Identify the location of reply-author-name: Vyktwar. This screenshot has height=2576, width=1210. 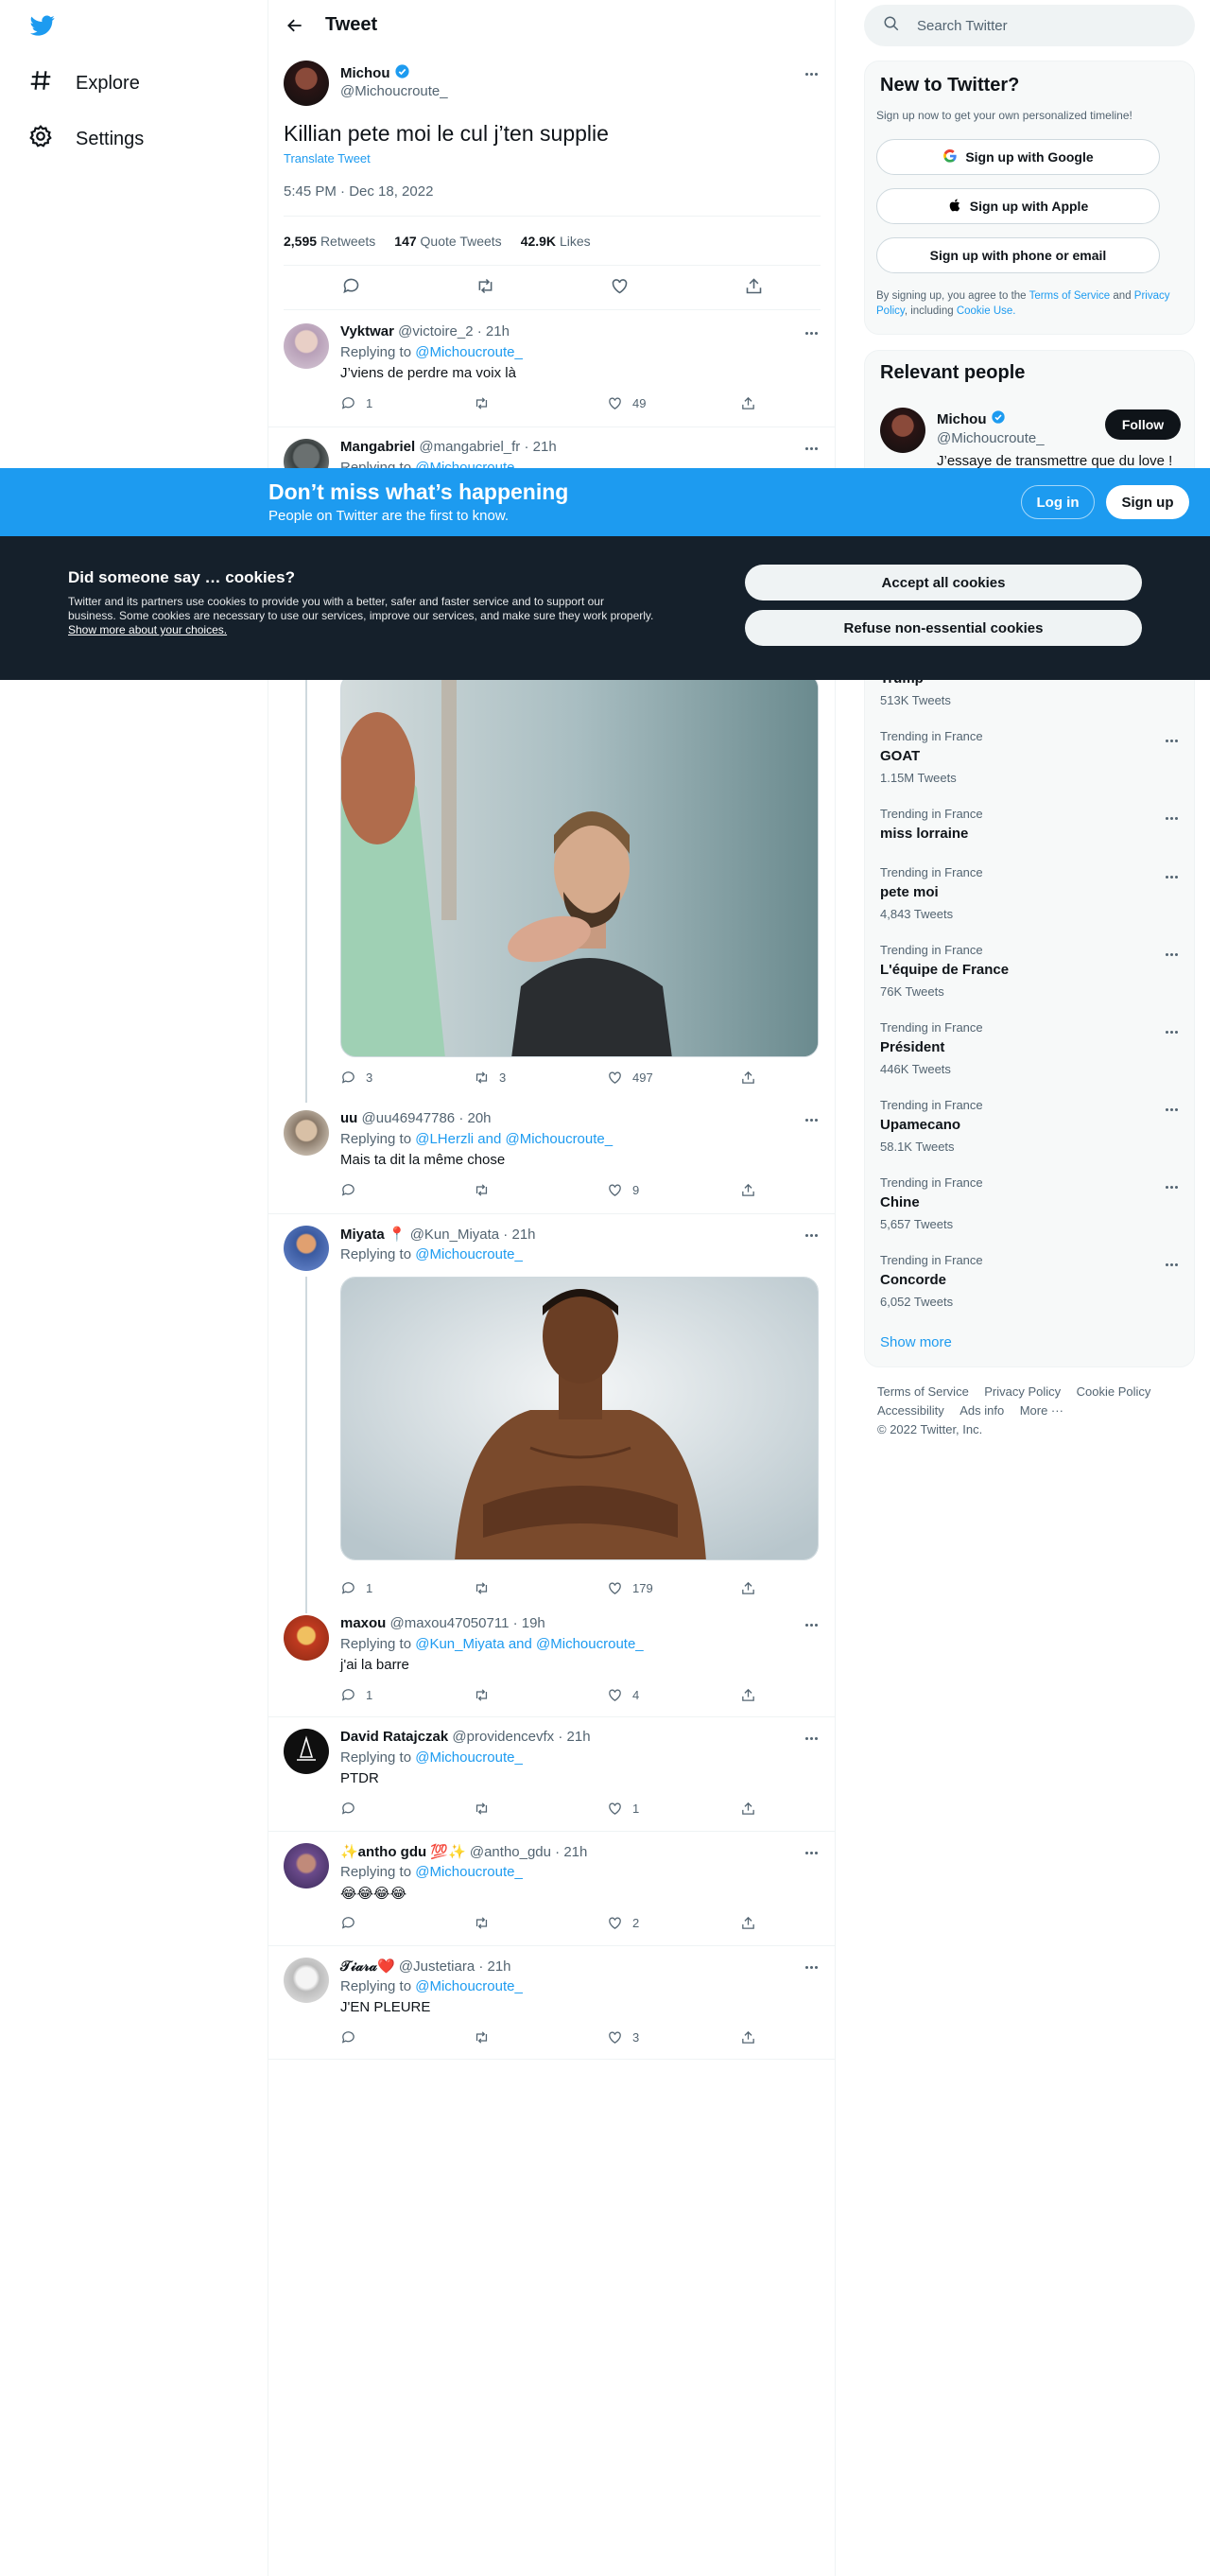
(367, 331).